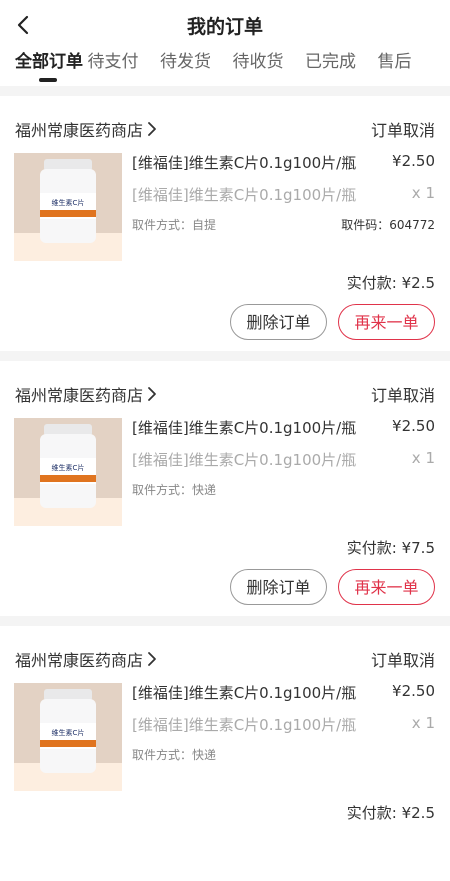 The image size is (450, 881). Describe the element at coordinates (225, 91) in the screenshot. I see `section-divider` at that location.